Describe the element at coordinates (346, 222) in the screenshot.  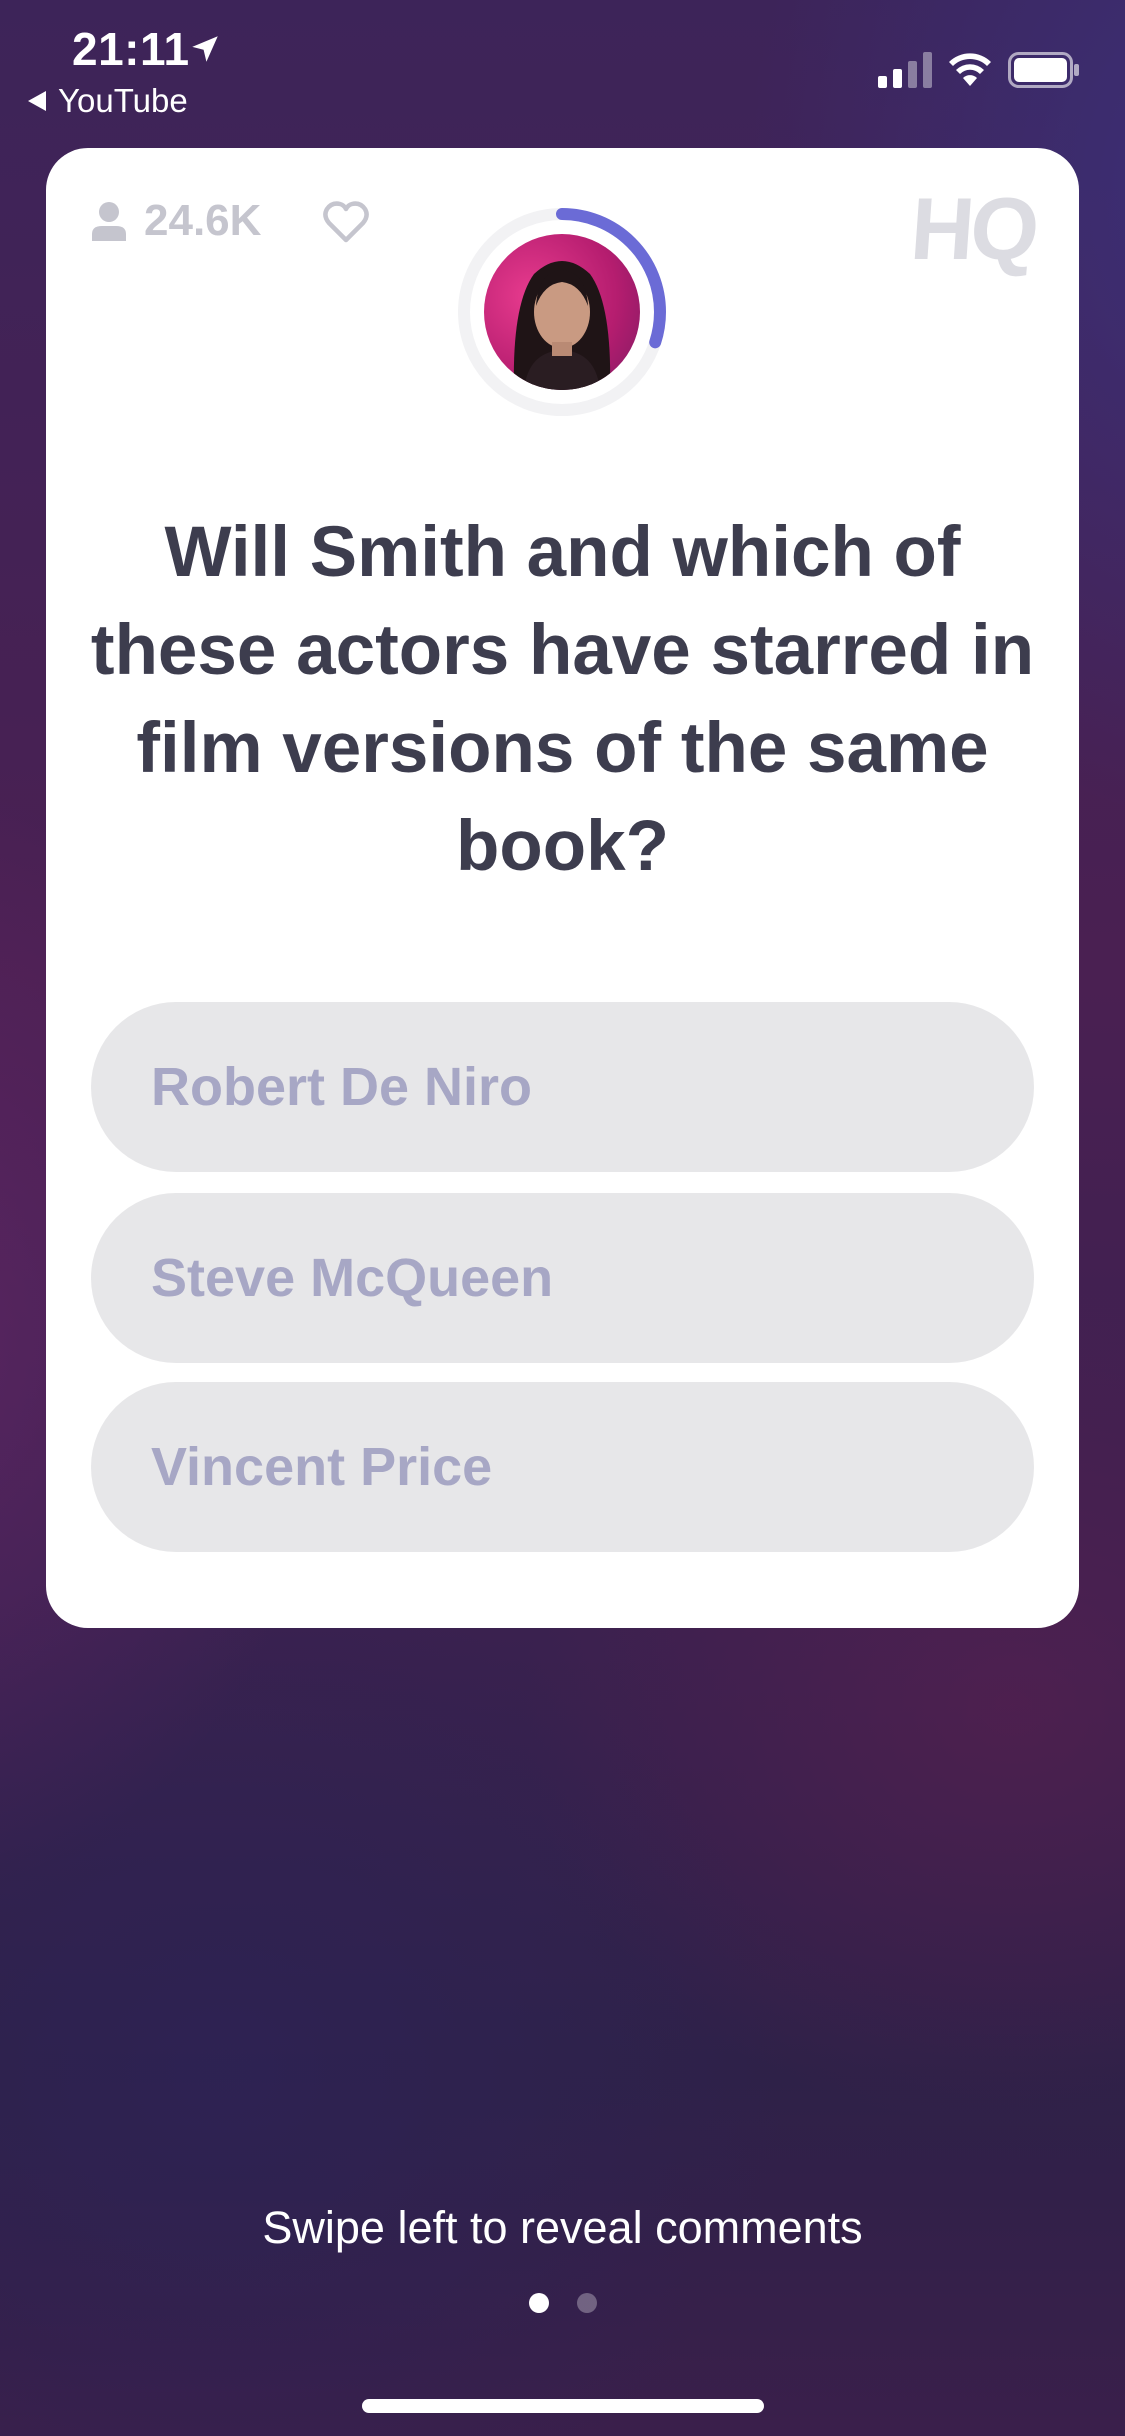
I see `heart-icon` at that location.